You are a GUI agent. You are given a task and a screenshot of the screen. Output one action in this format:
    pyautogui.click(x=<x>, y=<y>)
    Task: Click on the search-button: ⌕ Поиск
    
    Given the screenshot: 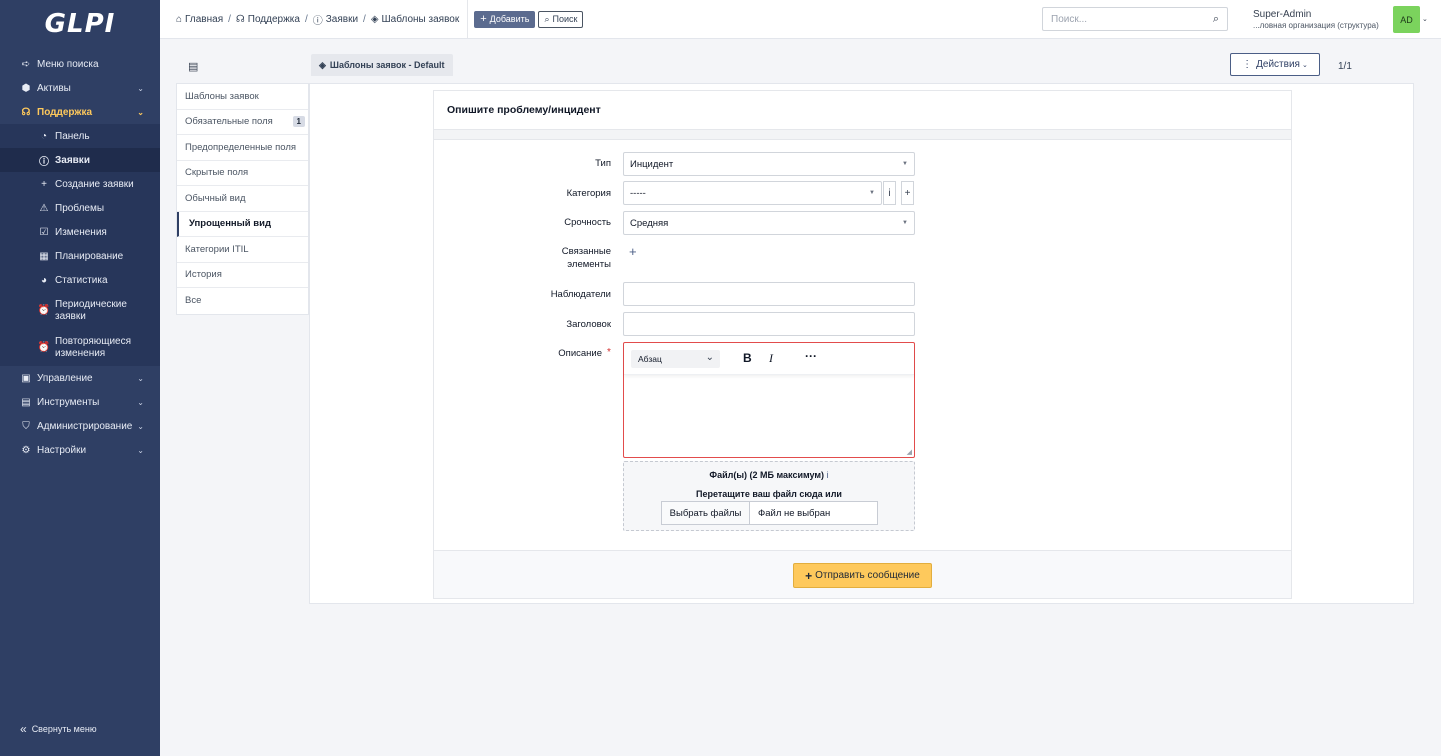 What is the action you would take?
    pyautogui.click(x=561, y=19)
    